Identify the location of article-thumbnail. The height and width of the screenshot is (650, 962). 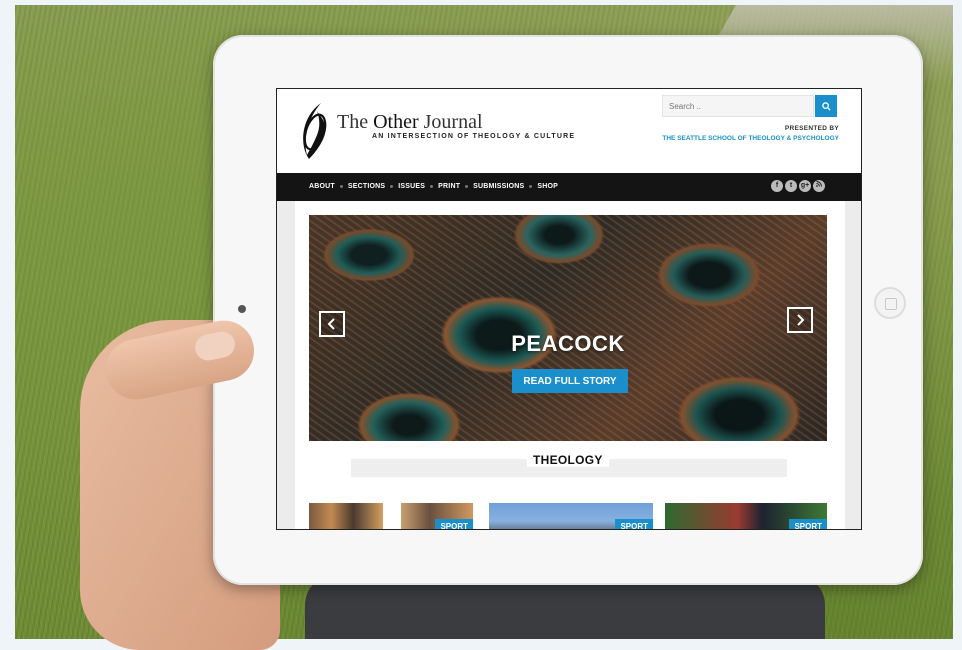
(346, 516).